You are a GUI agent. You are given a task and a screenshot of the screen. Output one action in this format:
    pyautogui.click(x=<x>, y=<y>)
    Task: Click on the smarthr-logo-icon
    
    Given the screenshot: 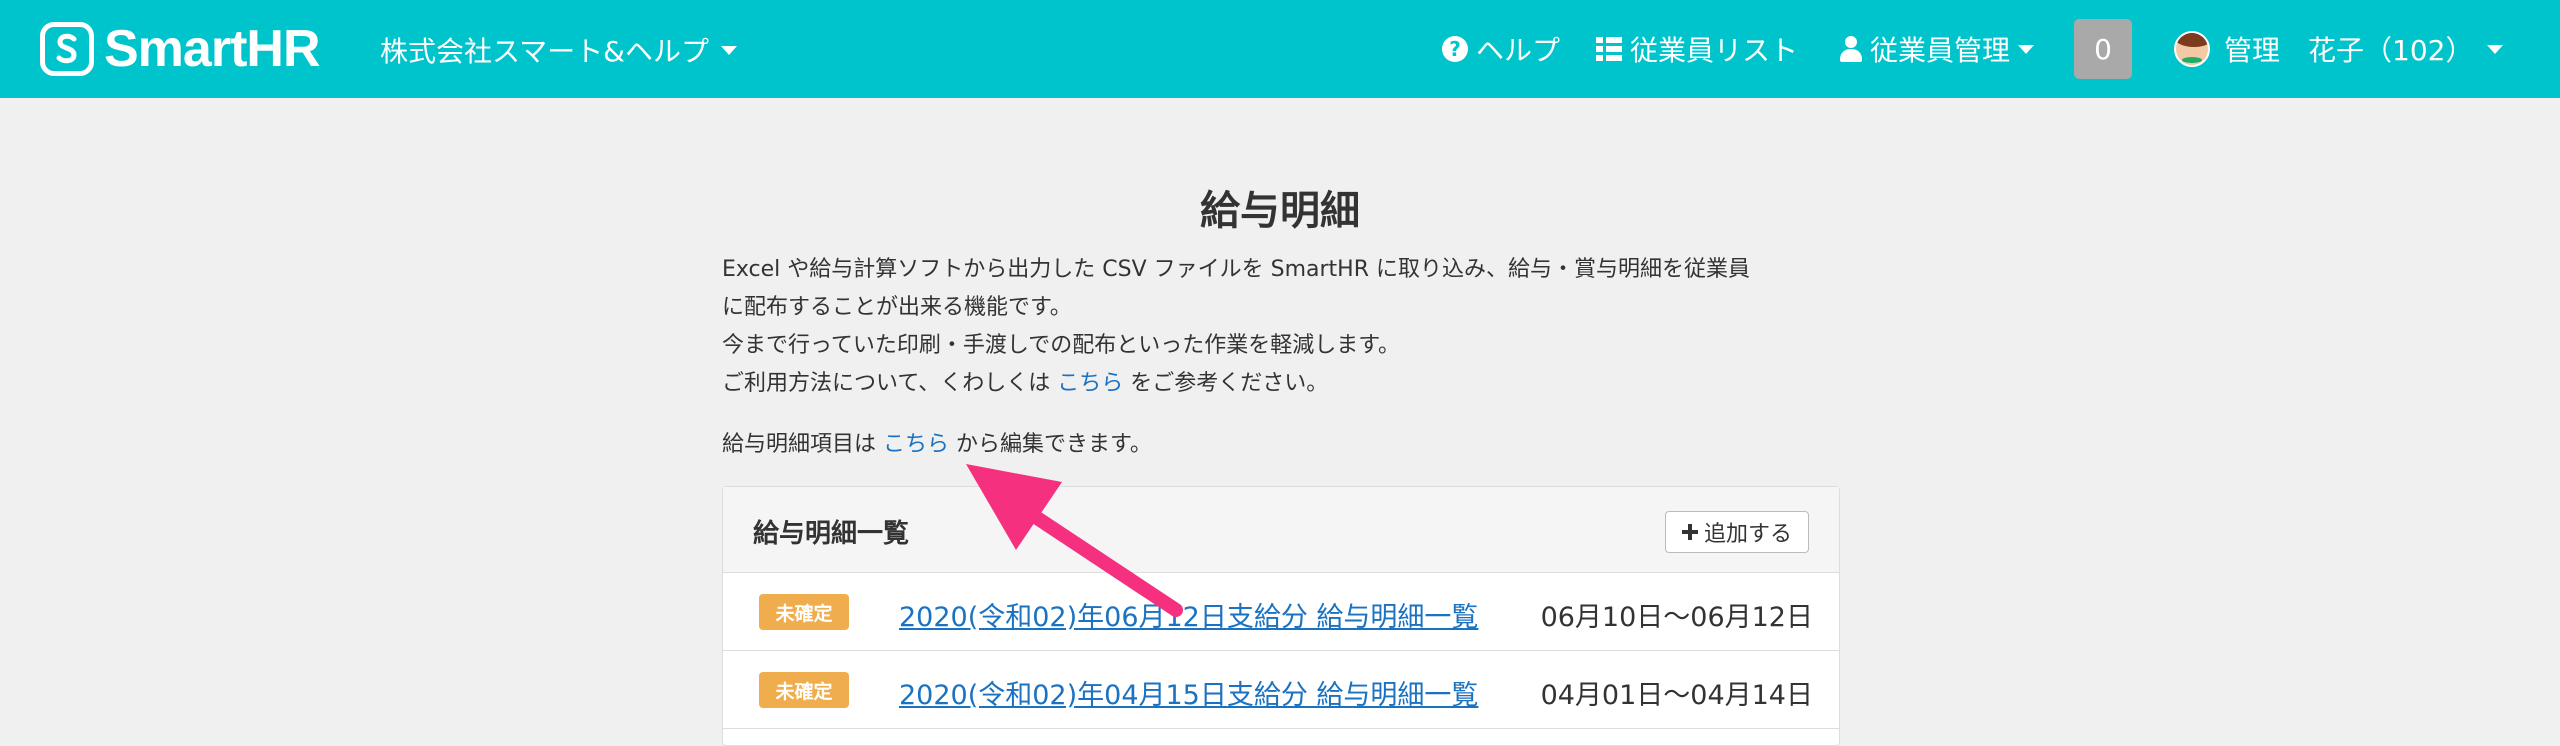 What is the action you would take?
    pyautogui.click(x=67, y=49)
    